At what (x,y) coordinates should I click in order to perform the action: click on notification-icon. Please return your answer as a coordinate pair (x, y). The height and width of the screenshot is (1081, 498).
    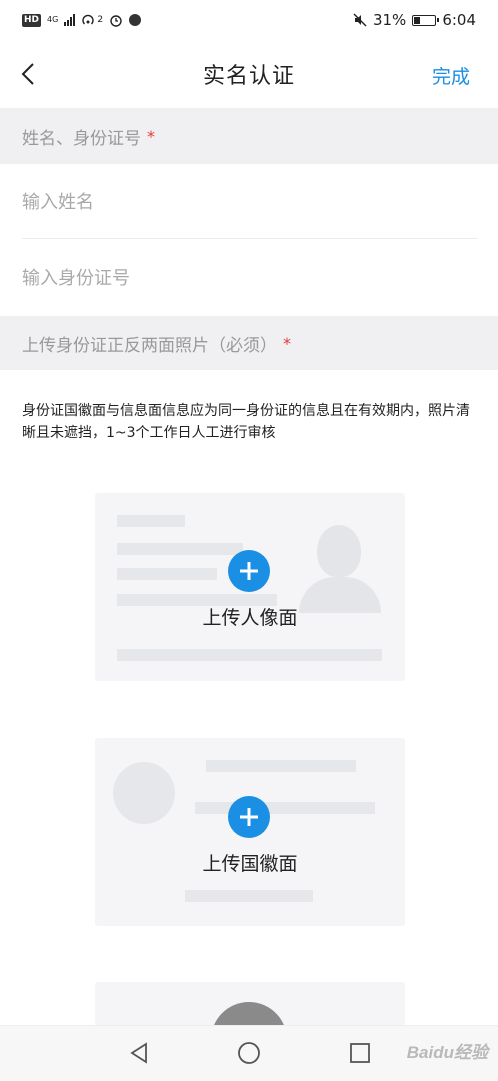
    Looking at the image, I should click on (135, 20).